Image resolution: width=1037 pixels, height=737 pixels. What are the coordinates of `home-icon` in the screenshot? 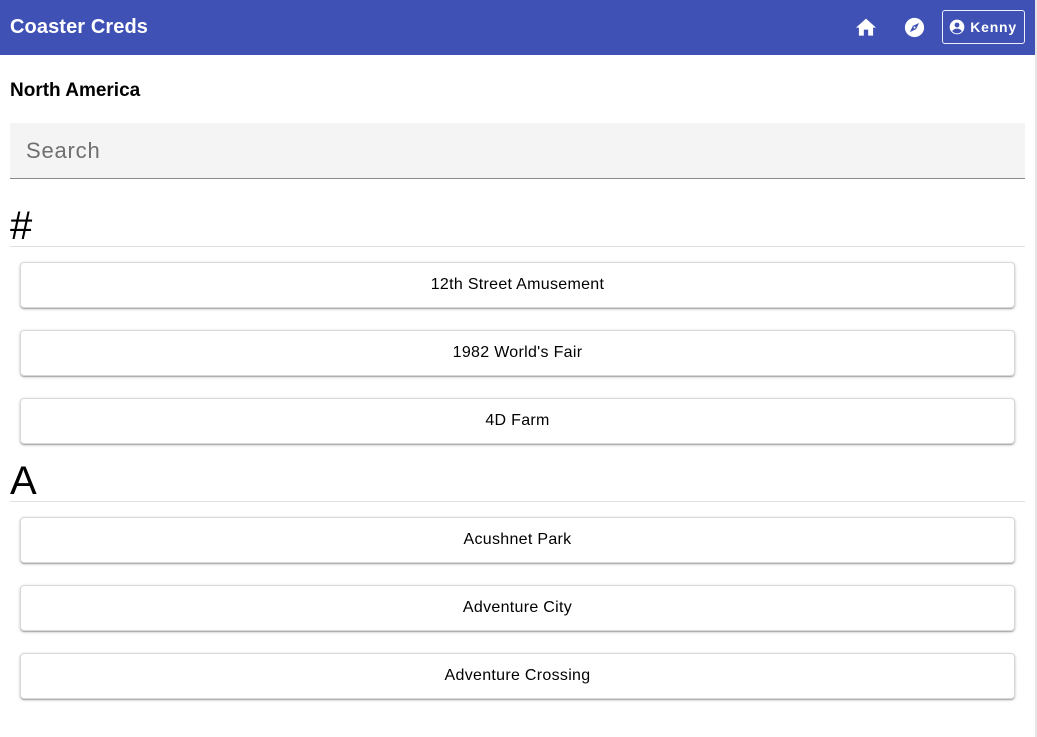 It's located at (866, 27).